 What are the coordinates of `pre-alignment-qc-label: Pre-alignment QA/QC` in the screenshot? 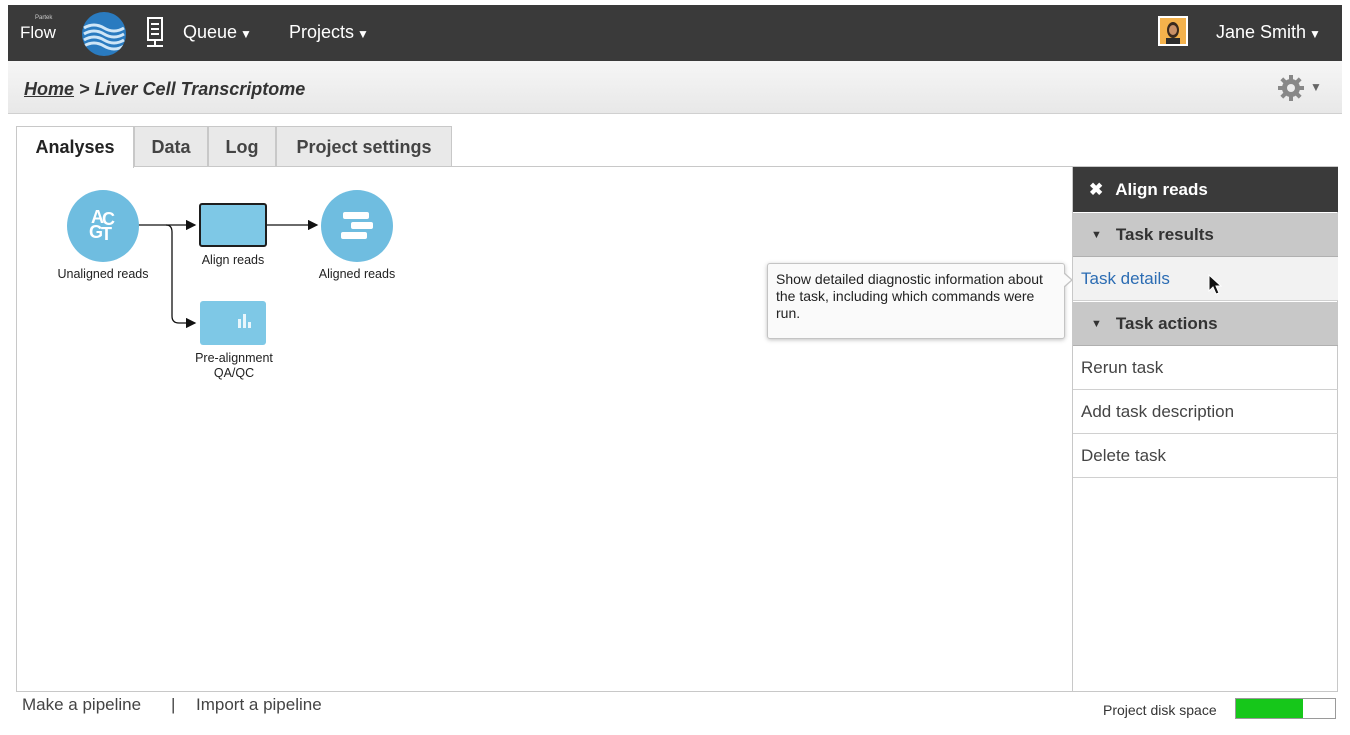 It's located at (234, 366).